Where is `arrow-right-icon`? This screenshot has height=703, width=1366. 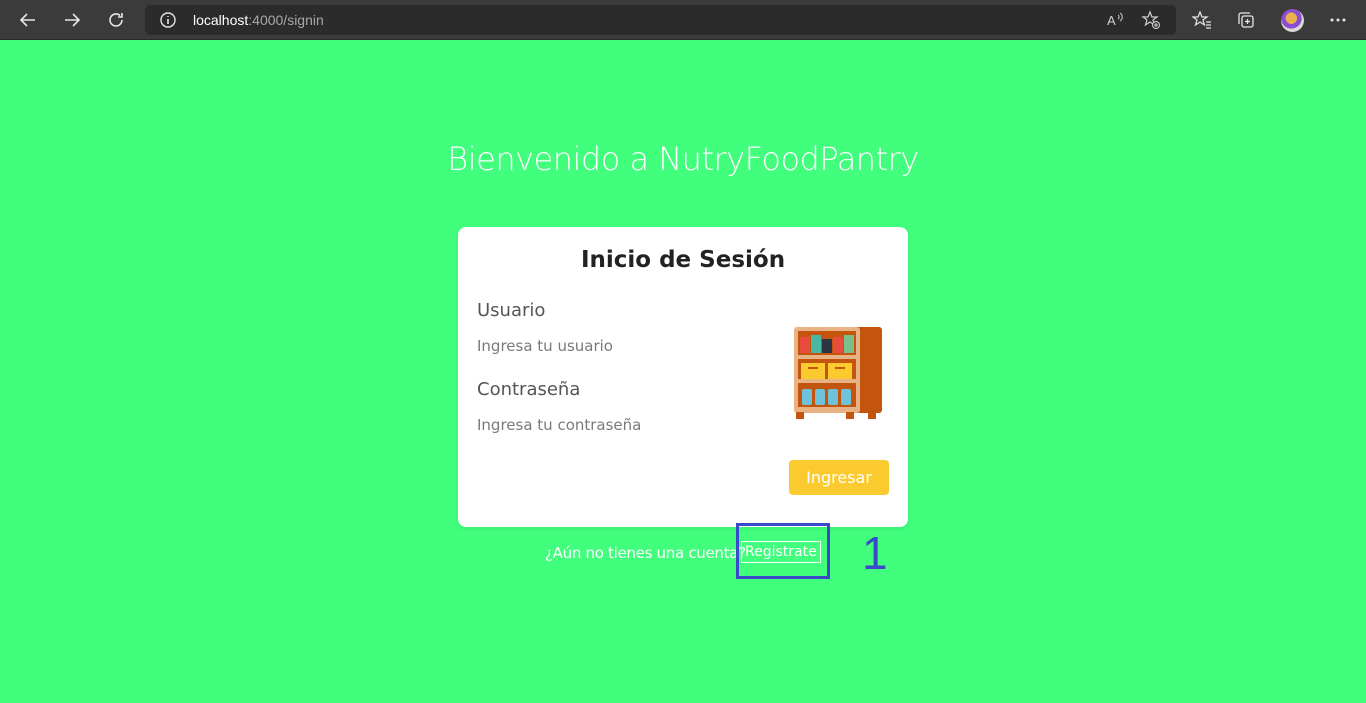 arrow-right-icon is located at coordinates (73, 20).